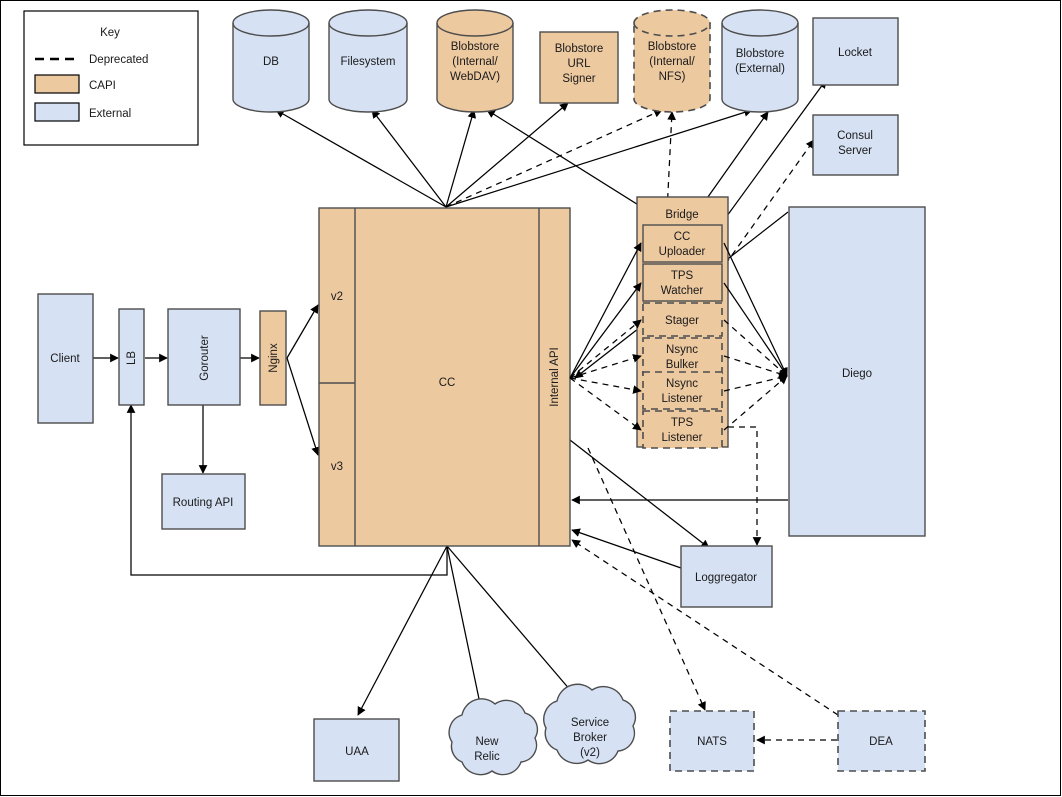  What do you see at coordinates (745, 486) in the screenshot?
I see `edge-tpslistener-loggregator` at bounding box center [745, 486].